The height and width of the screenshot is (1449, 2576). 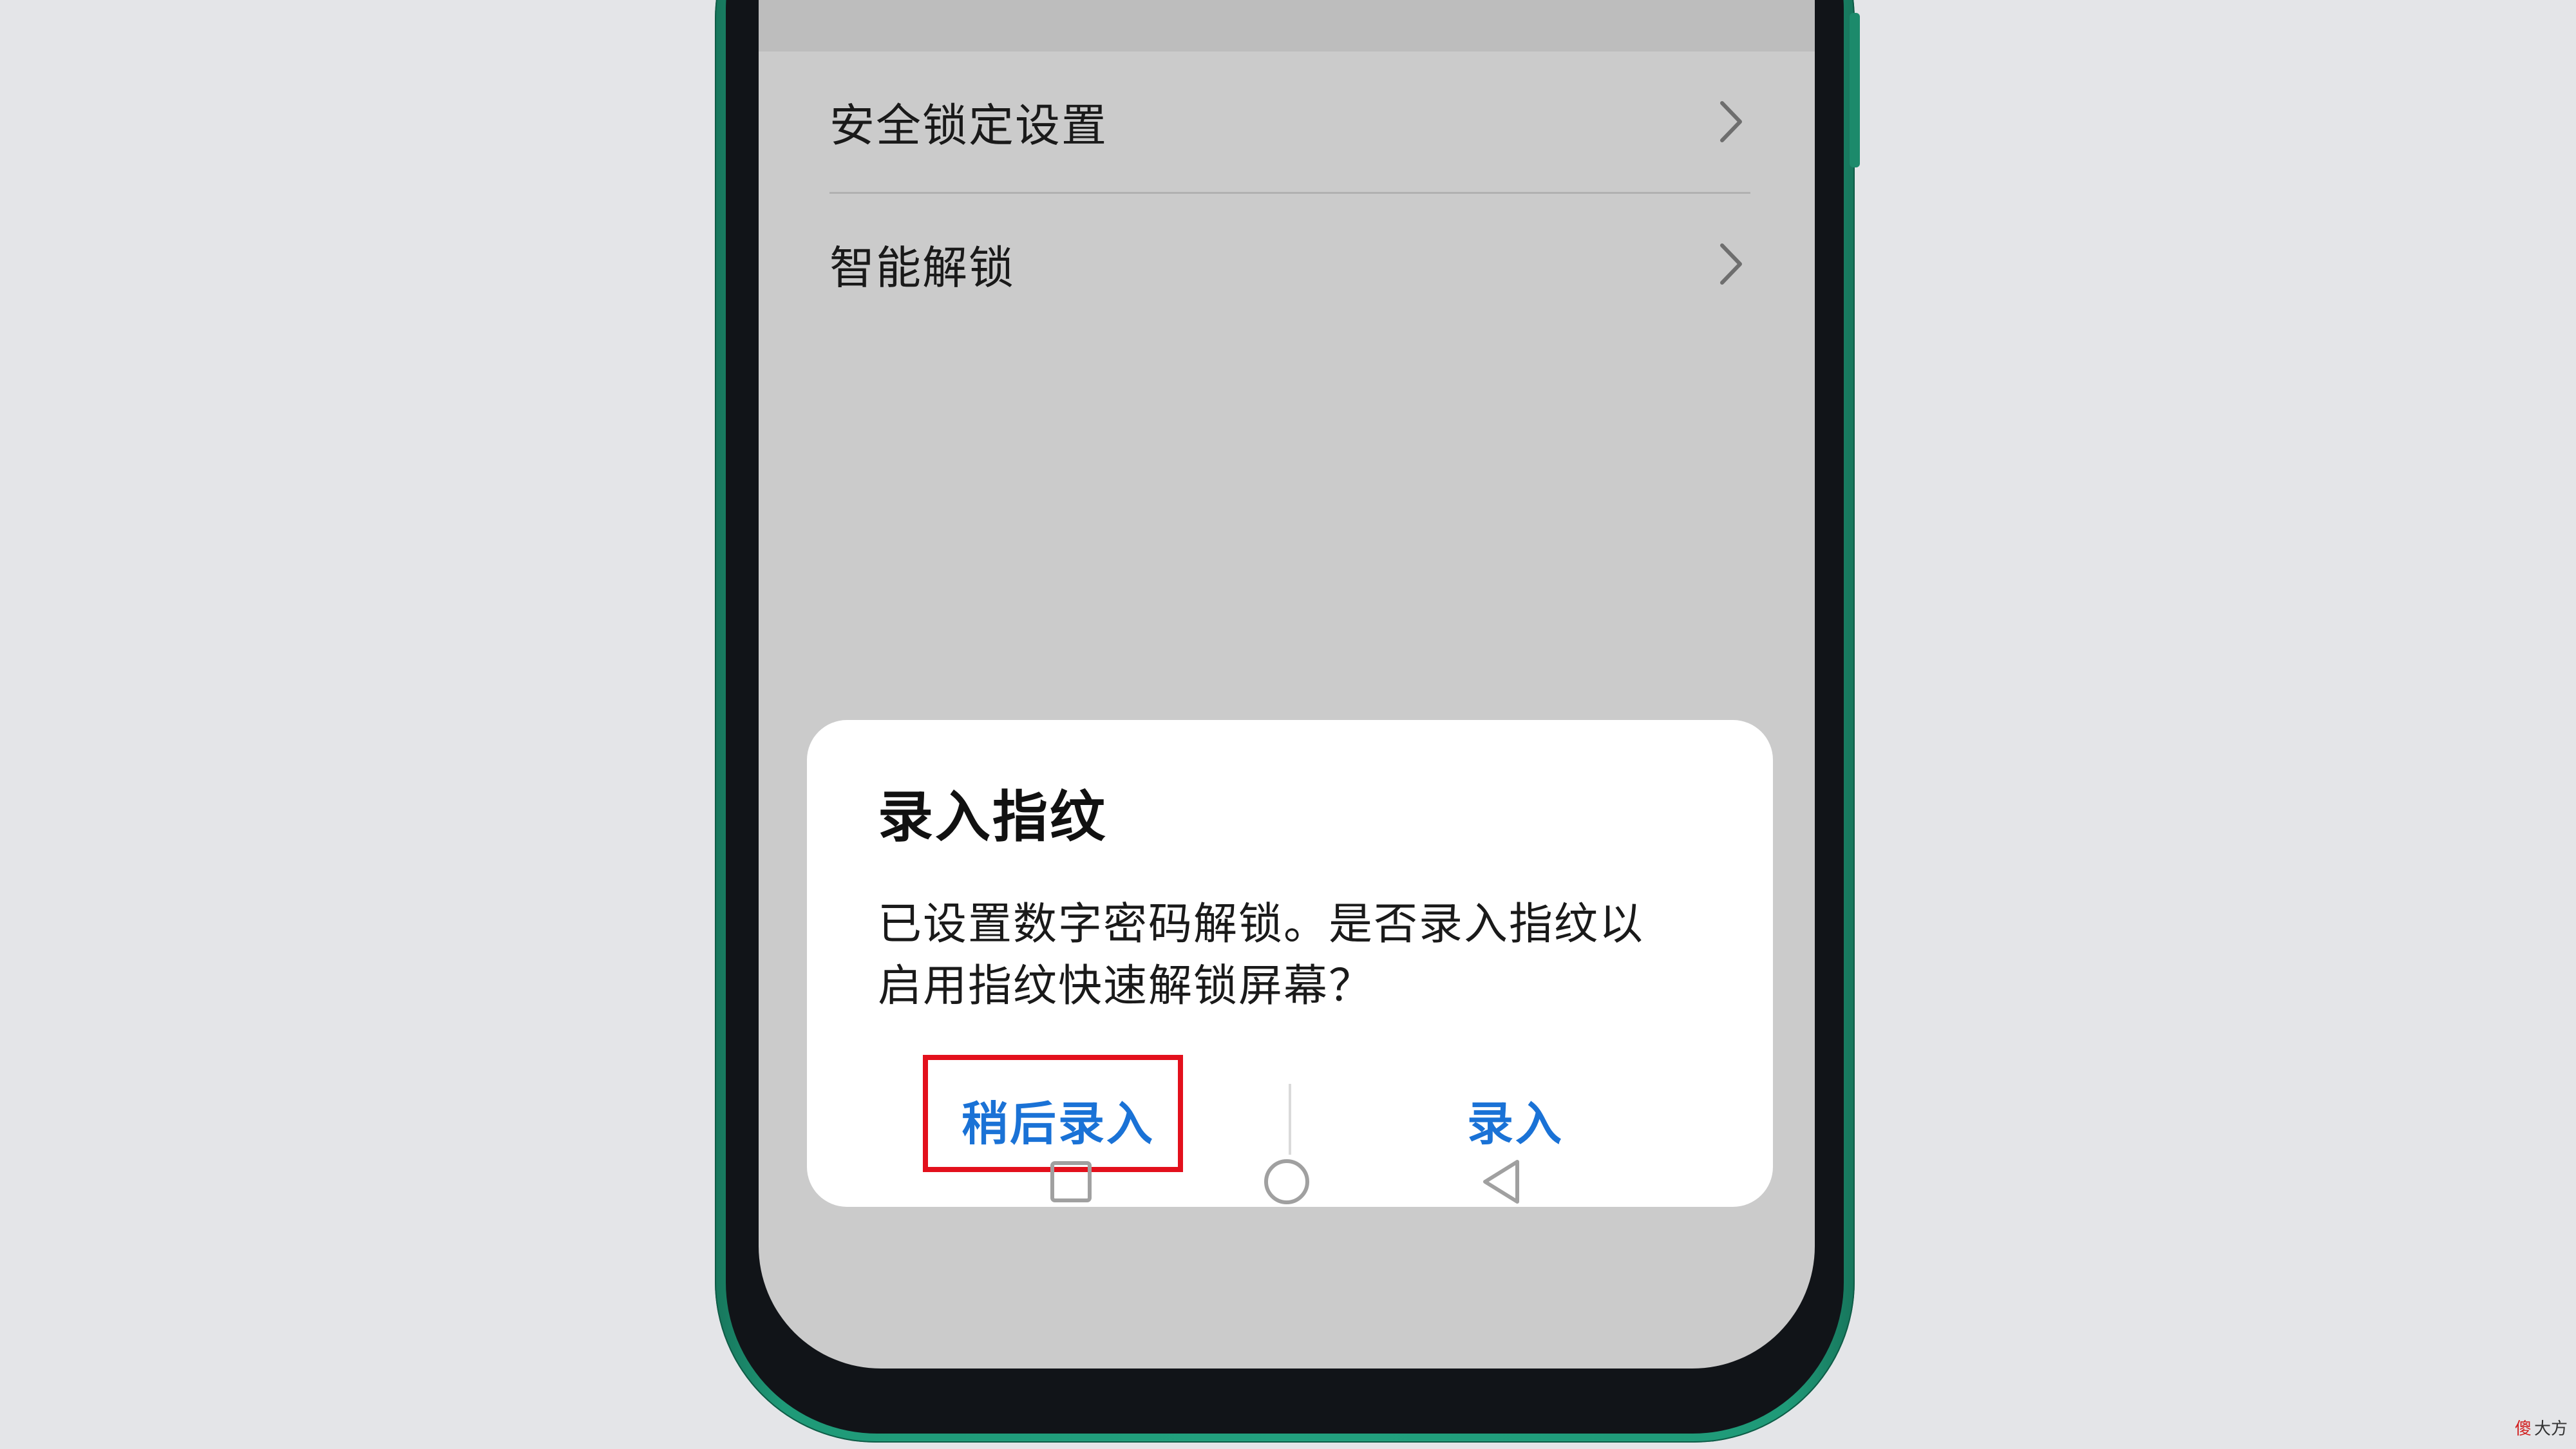 I want to click on square-icon, so click(x=1071, y=1182).